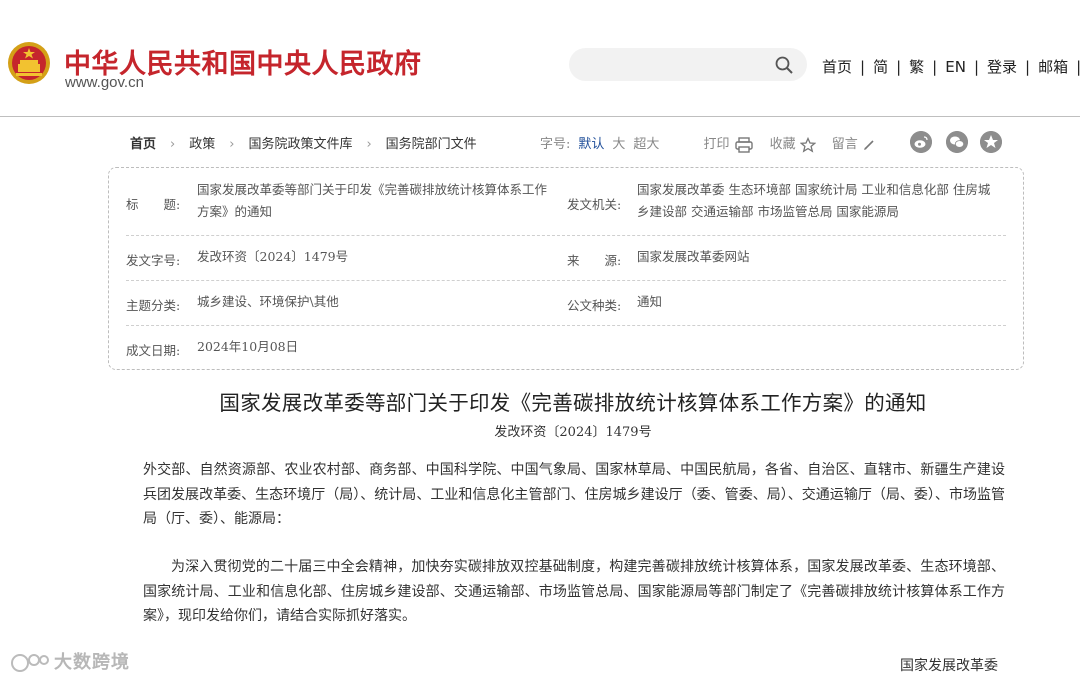  I want to click on info-source-label: 来 源:, so click(594, 260).